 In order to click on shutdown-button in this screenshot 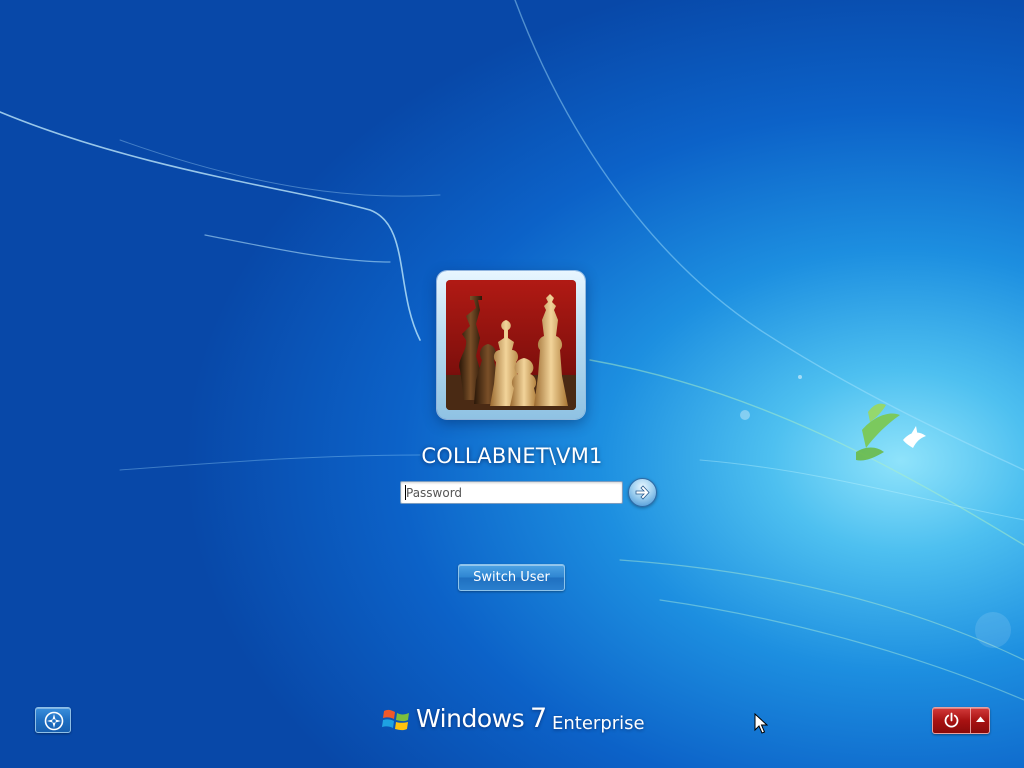, I will do `click(951, 720)`.